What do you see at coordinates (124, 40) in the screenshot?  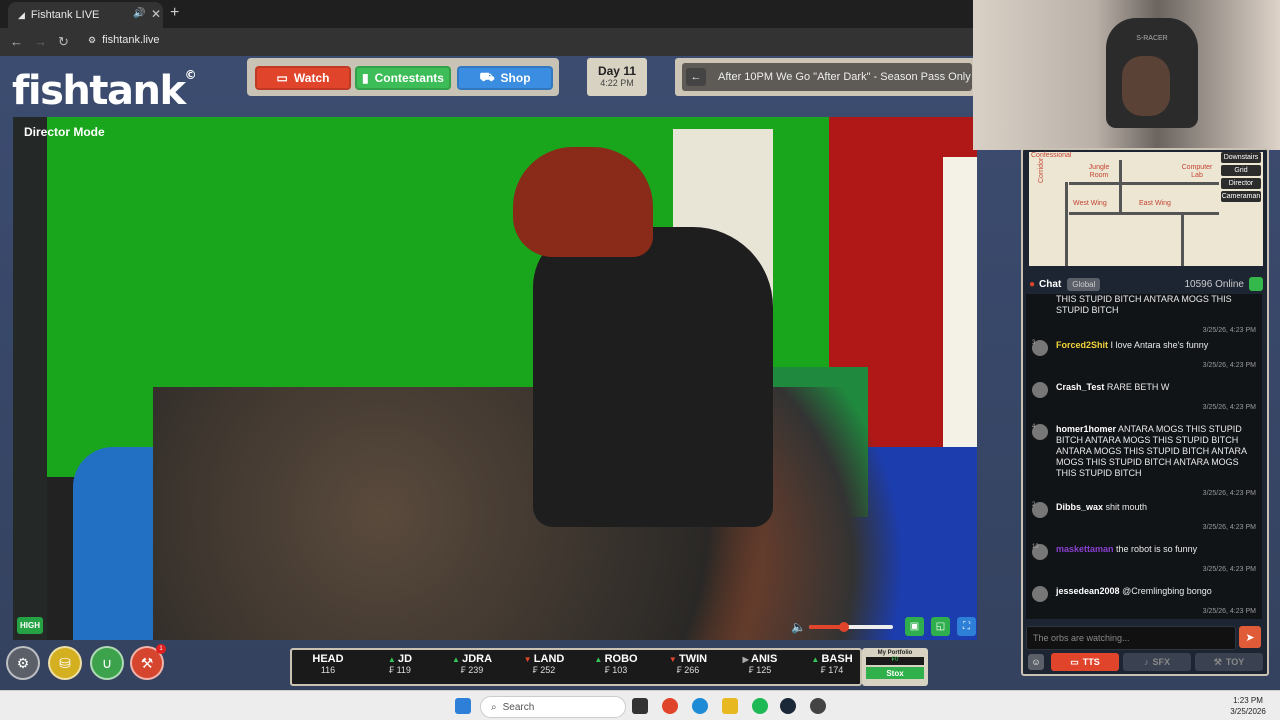 I see `url-field: ⚙ fishtank.live` at bounding box center [124, 40].